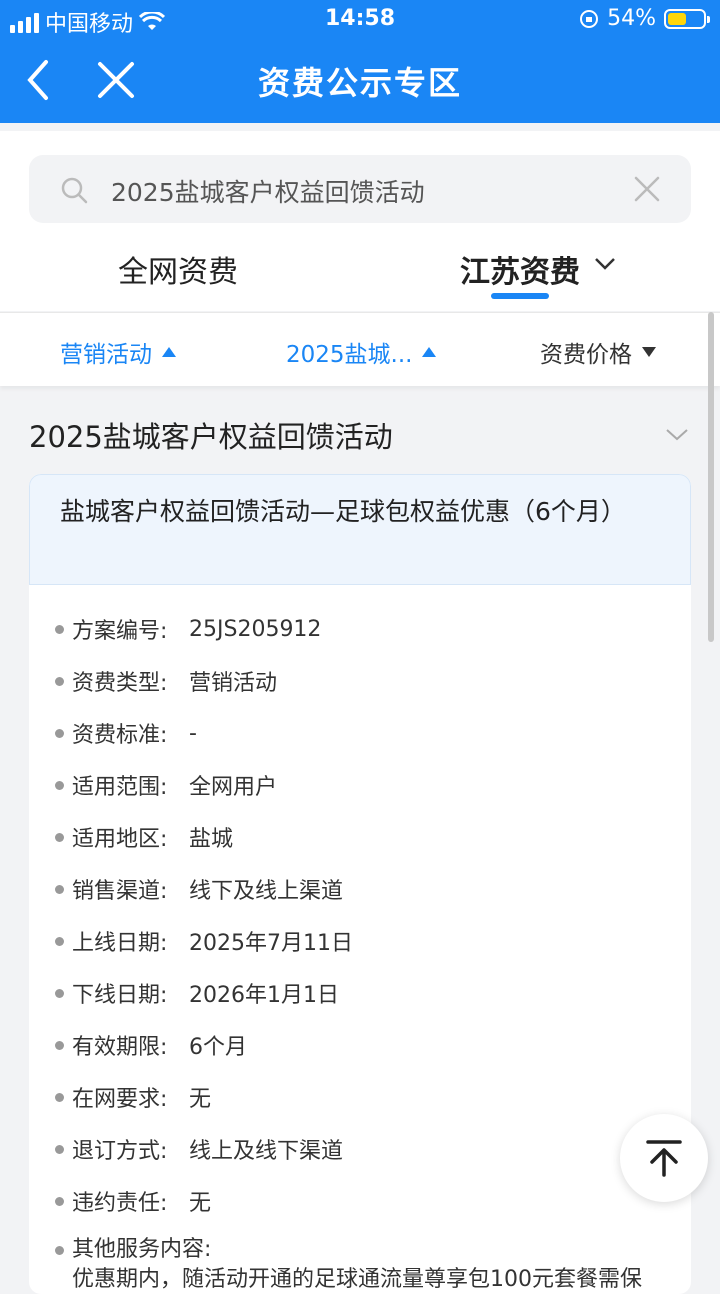 This screenshot has width=720, height=1294. I want to click on field-key: 适用范围:, so click(120, 787).